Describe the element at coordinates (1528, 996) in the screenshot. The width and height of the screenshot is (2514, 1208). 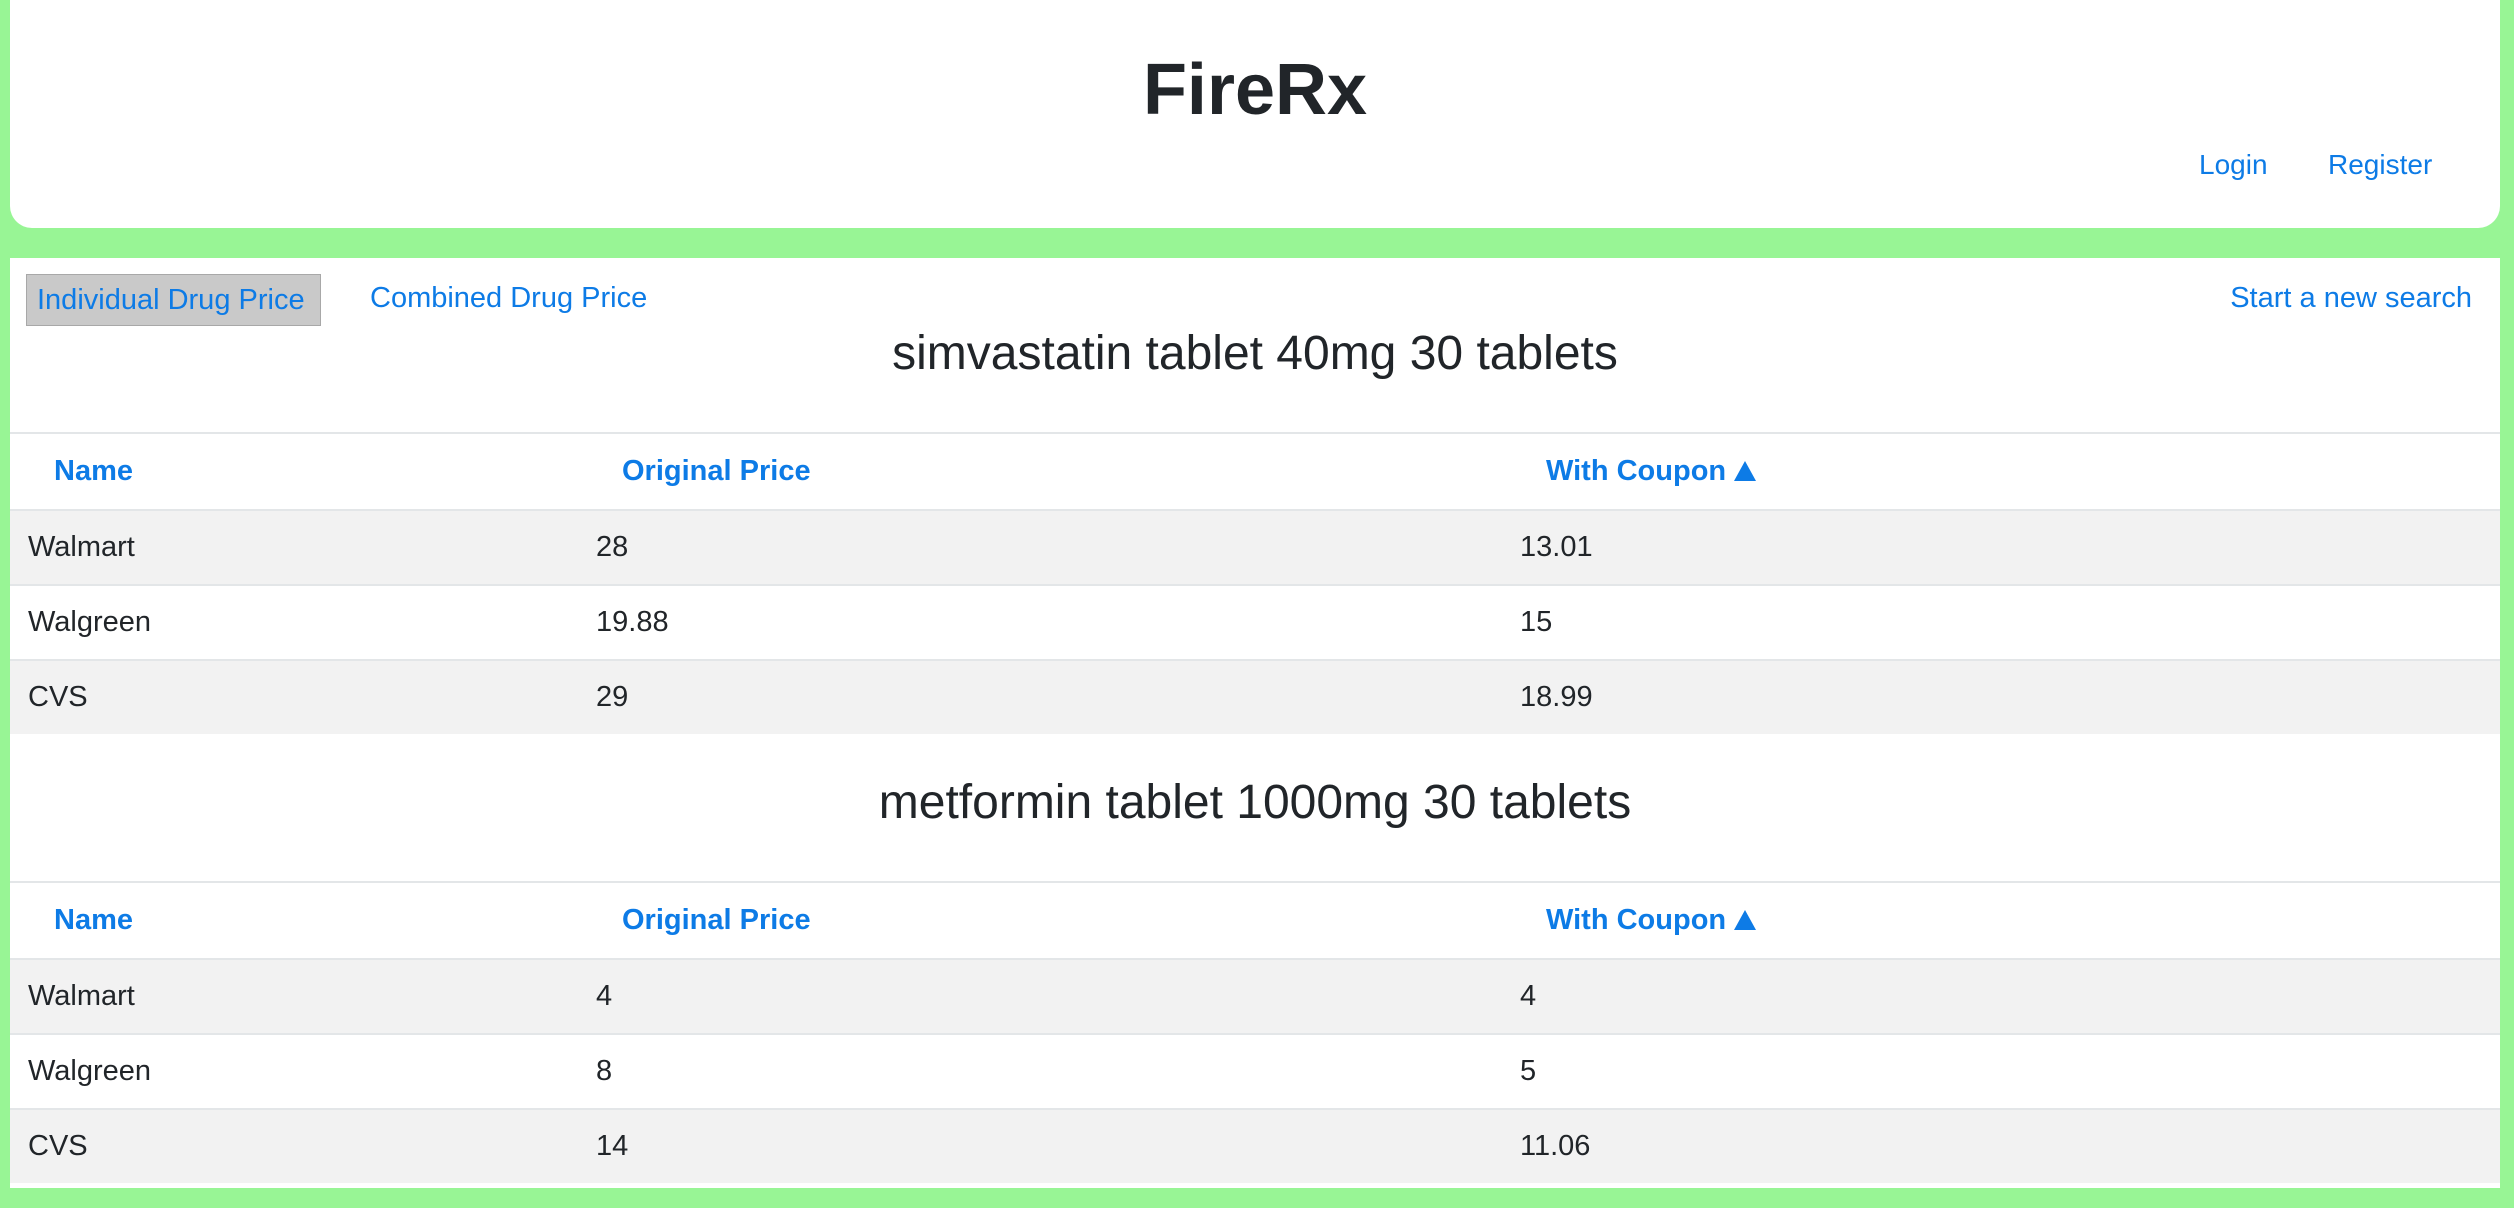
I see `coupon-price: 4` at that location.